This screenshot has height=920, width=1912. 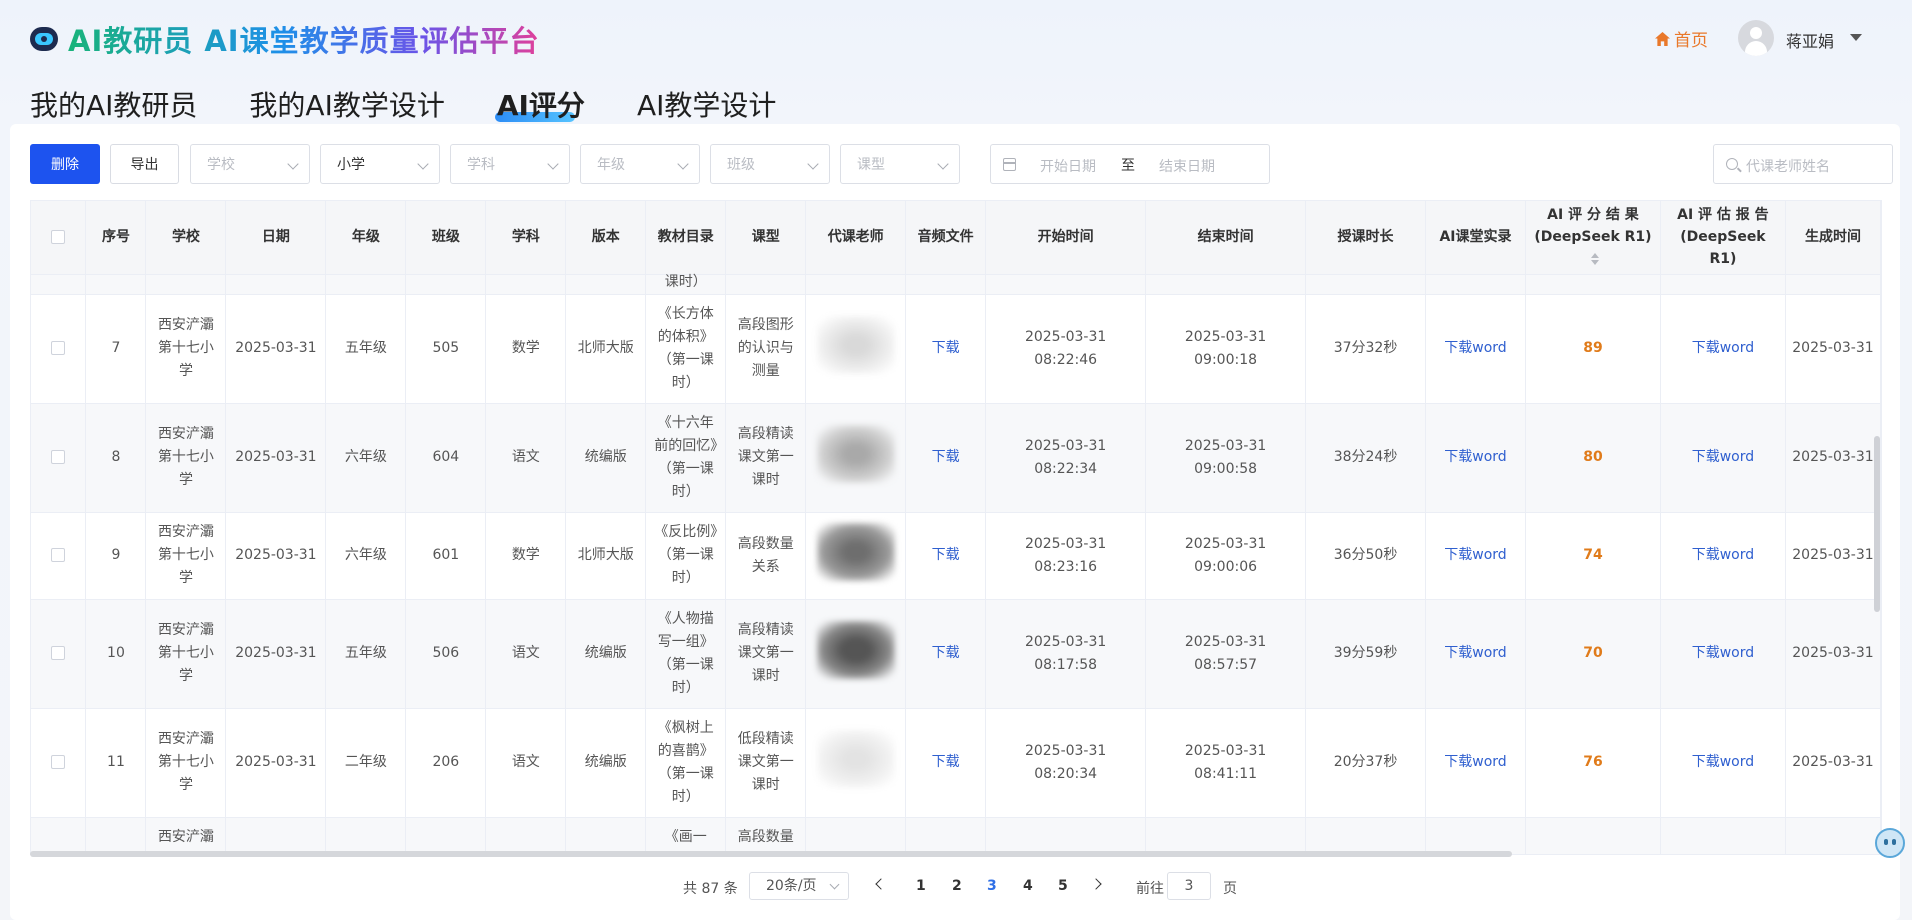 I want to click on tab-my-ai-teaching-design: 我的AI教学设计, so click(x=346, y=104).